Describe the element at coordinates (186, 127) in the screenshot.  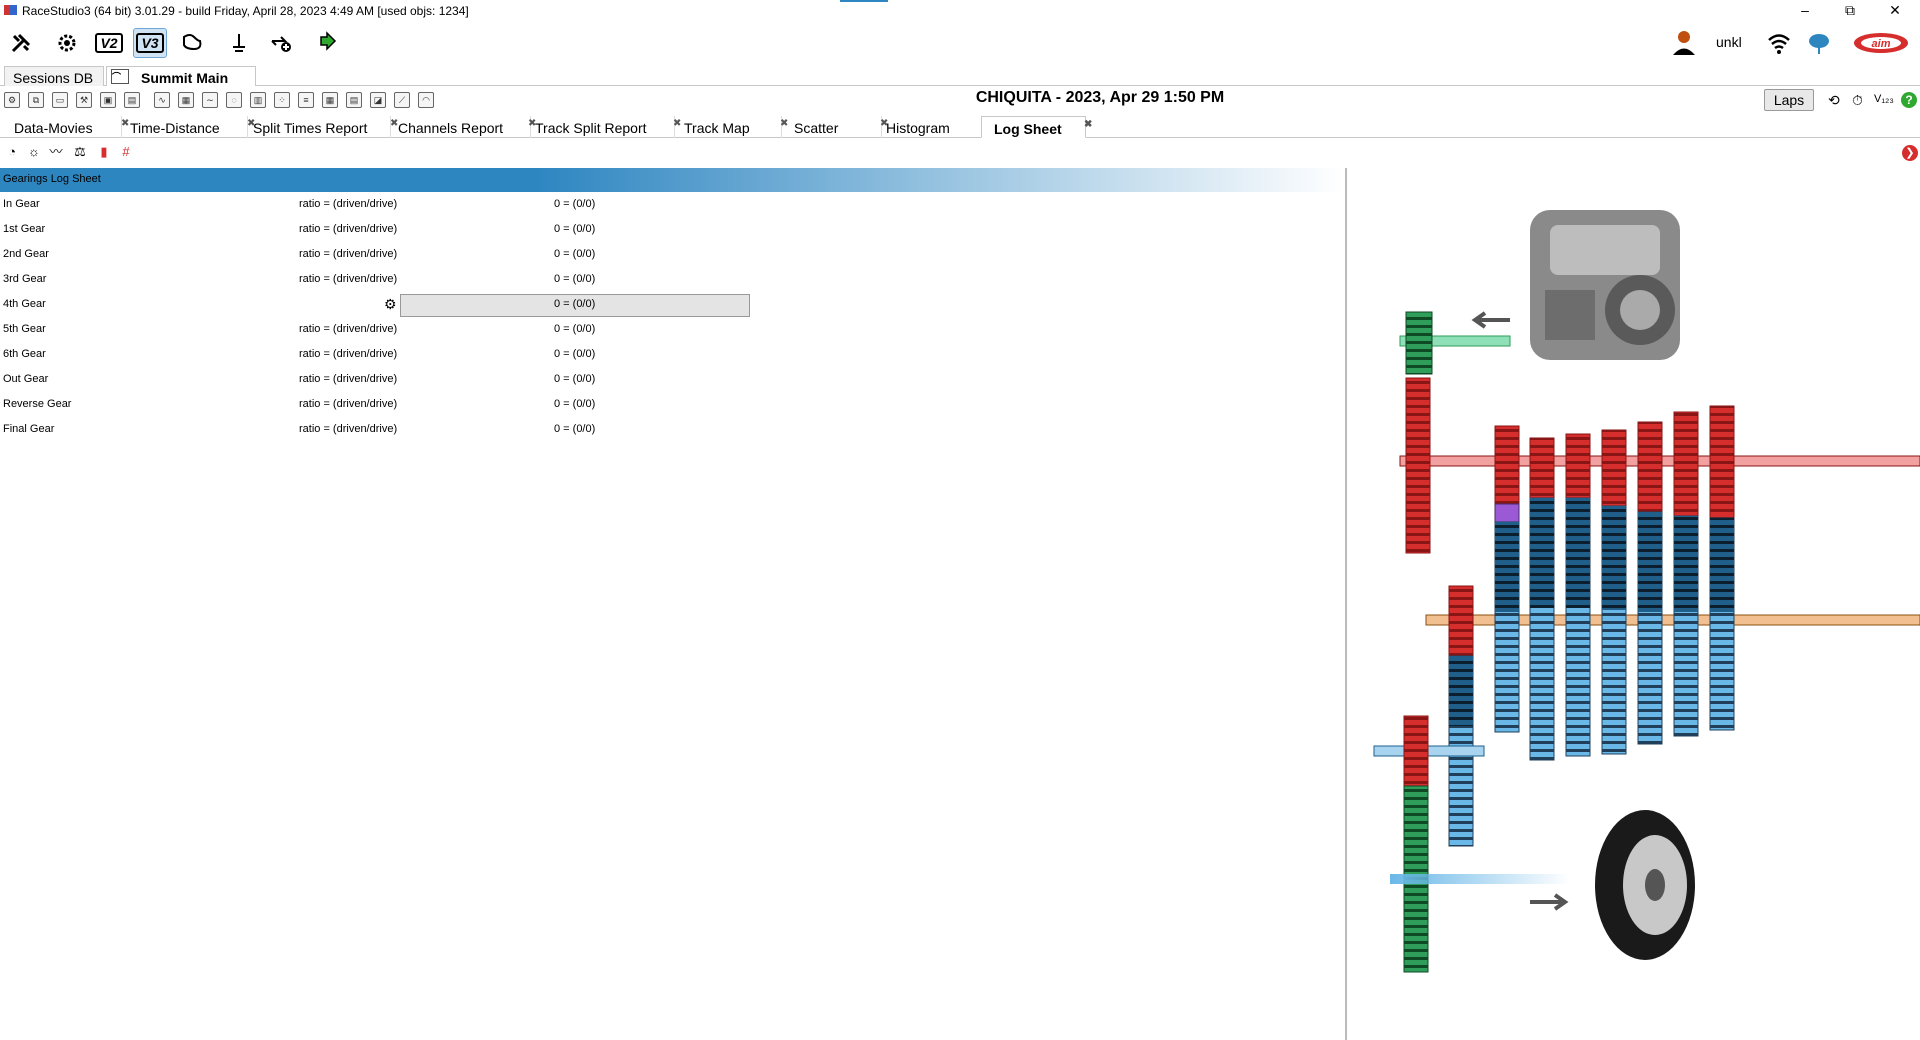
I see `tab-time-distance: Time-Distance ✖` at that location.